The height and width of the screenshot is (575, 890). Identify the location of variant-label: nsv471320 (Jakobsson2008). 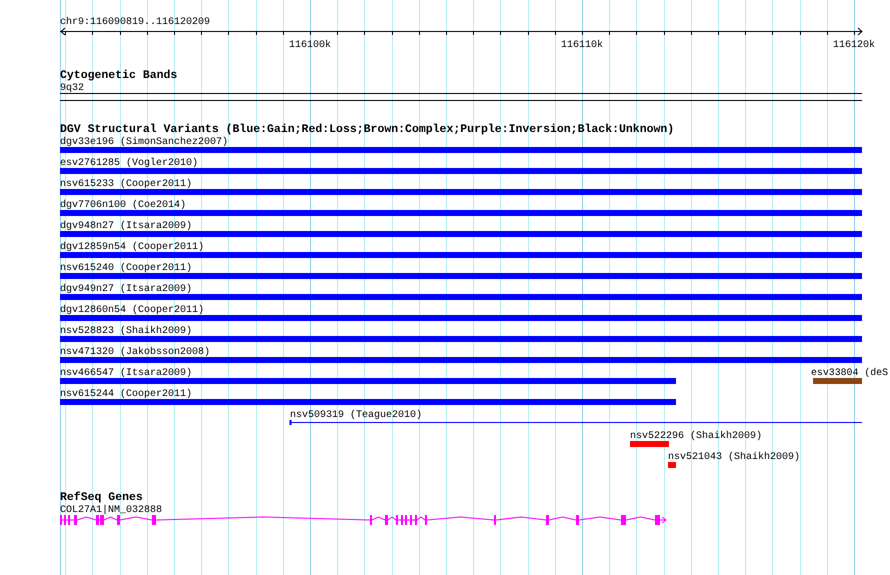
(135, 352).